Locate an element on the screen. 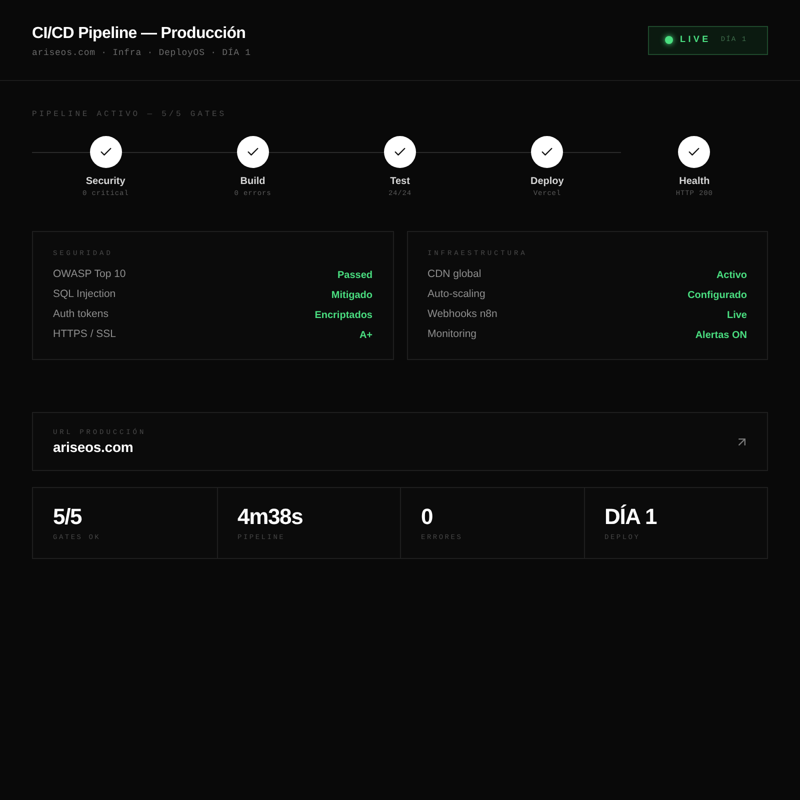  gate-name: Deploy is located at coordinates (547, 182).